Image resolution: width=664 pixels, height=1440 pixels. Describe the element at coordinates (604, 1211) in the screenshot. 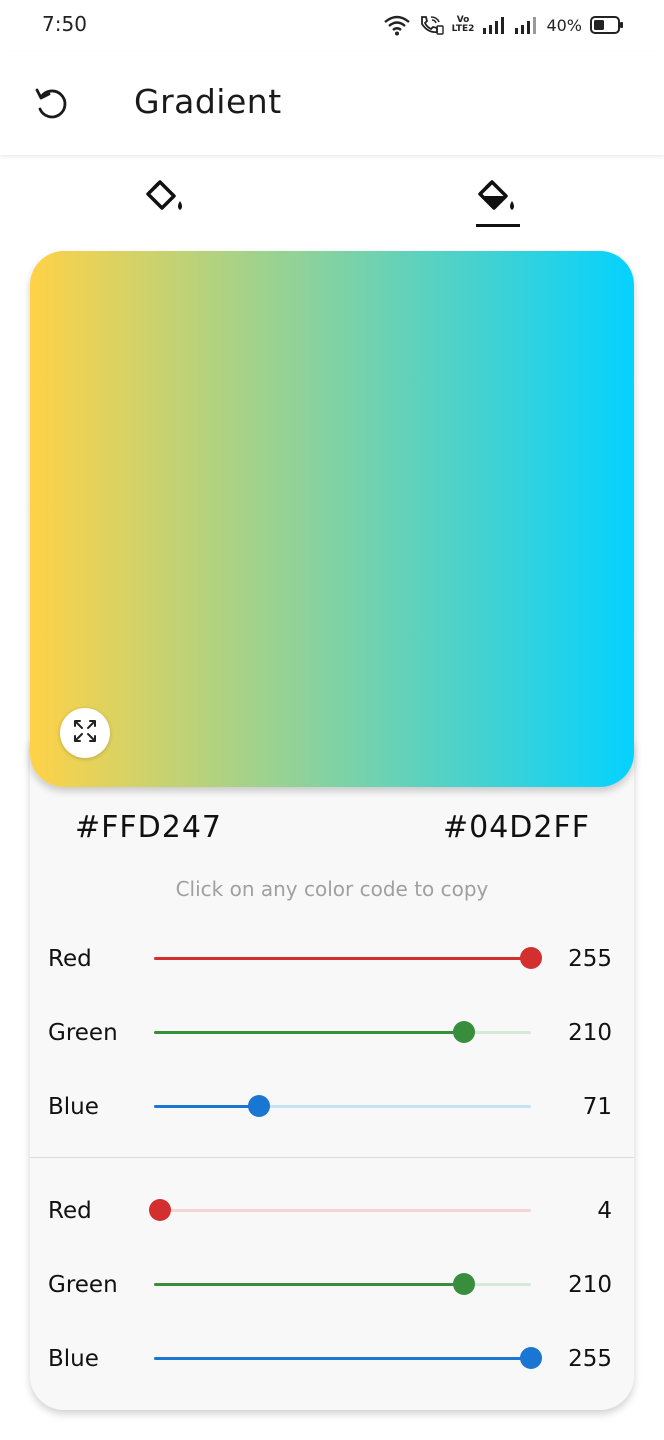

I see `slider-value: 4` at that location.